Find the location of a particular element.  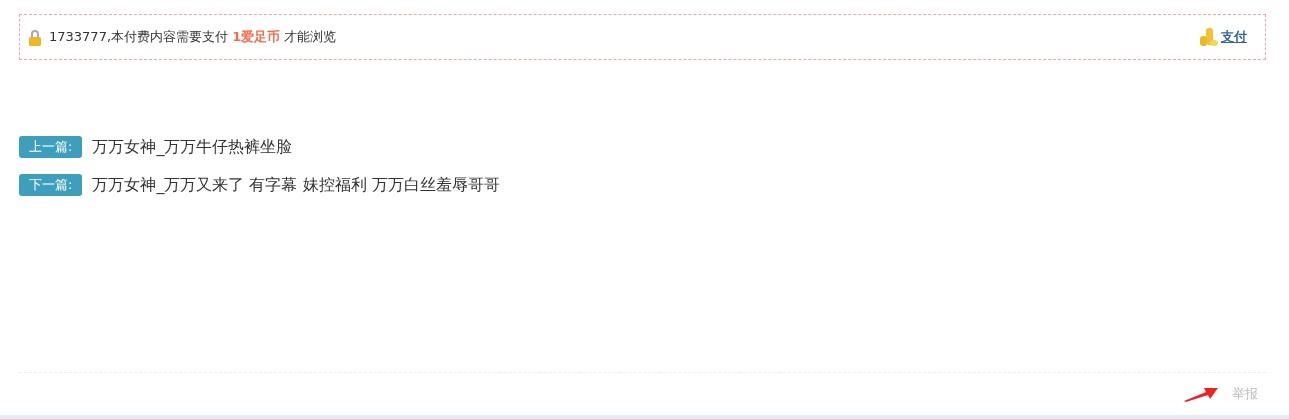

nav-label: 下一篇: is located at coordinates (51, 185).